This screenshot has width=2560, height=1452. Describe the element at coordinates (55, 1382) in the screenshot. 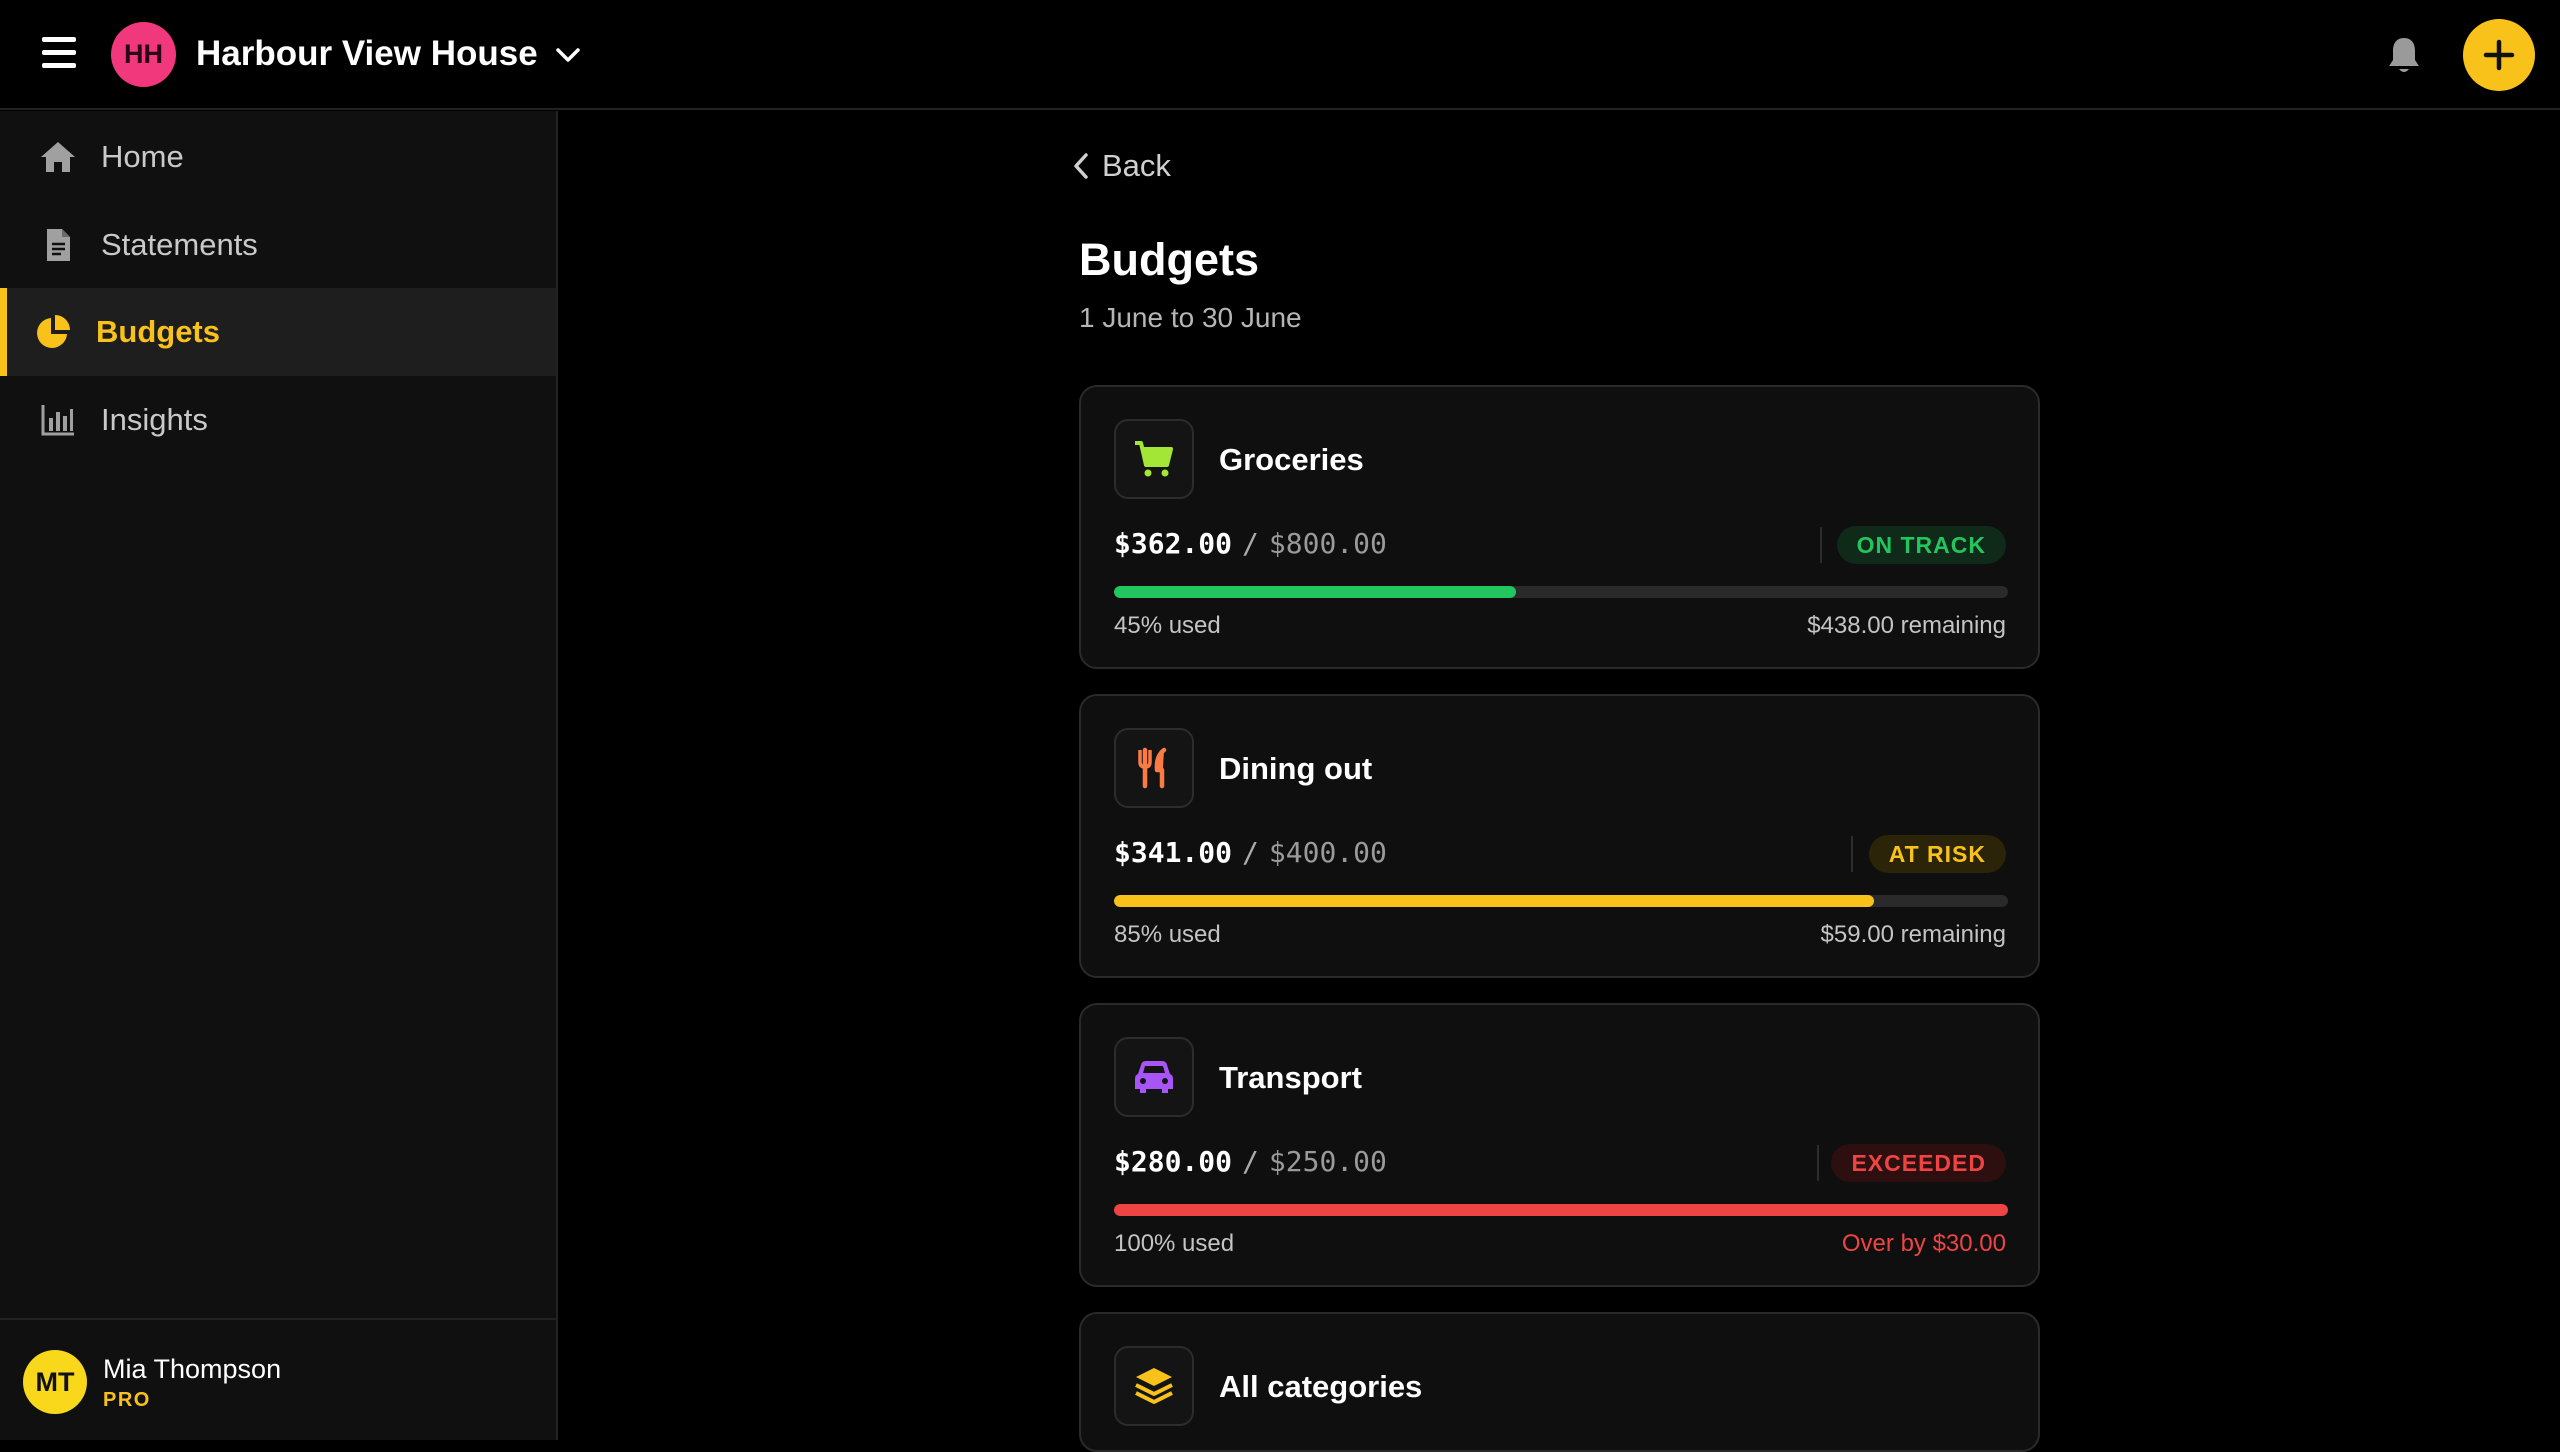

I see `avatar: MT` at that location.